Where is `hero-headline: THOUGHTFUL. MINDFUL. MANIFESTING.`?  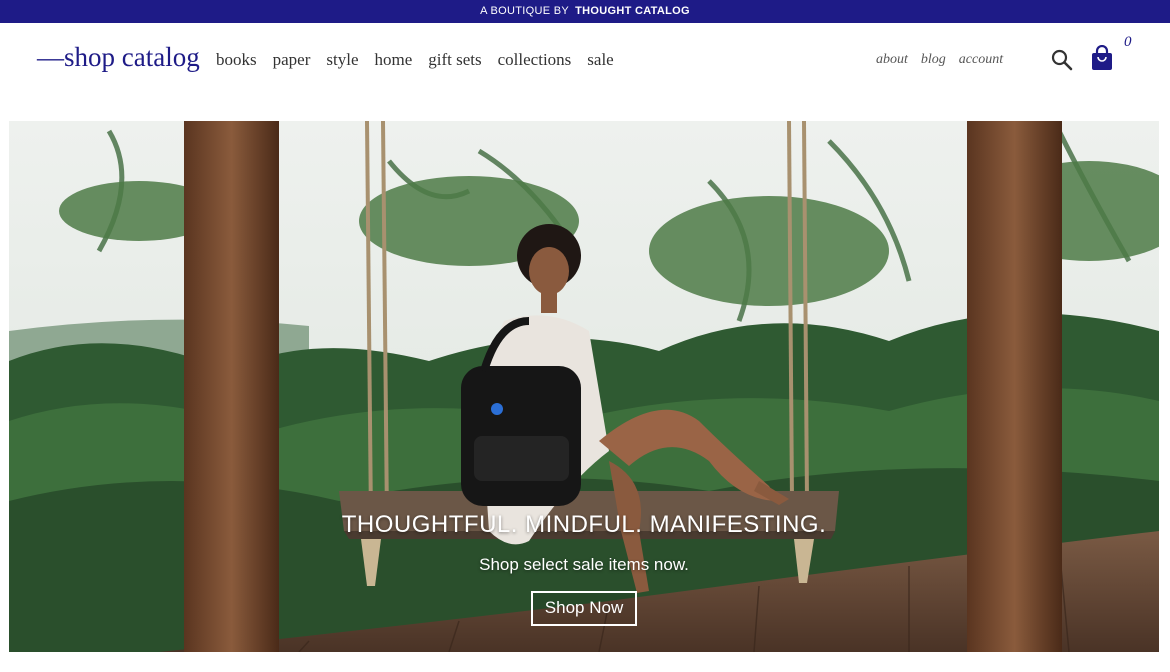 hero-headline: THOUGHTFUL. MINDFUL. MANIFESTING. is located at coordinates (584, 524).